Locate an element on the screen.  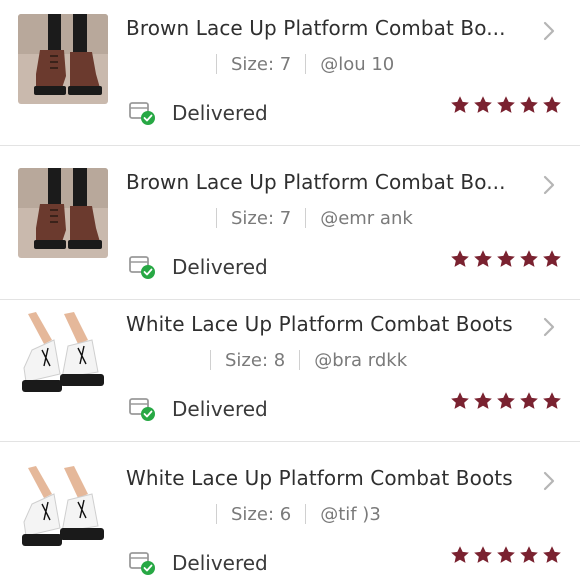
buyer-username: @emr ank is located at coordinates (366, 218).